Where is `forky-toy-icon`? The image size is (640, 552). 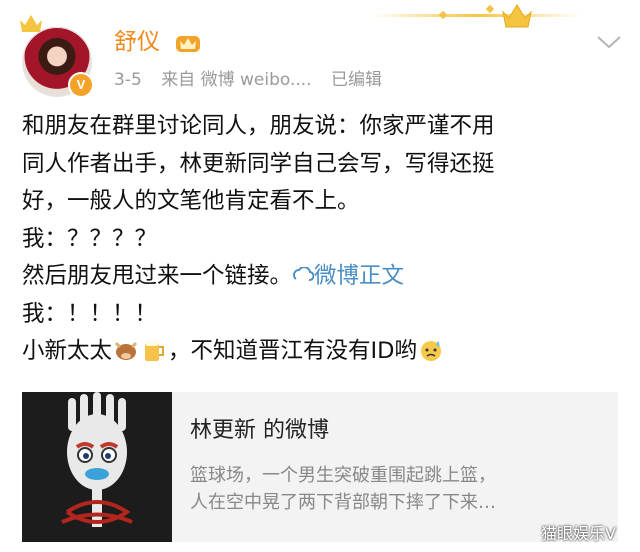 forky-toy-icon is located at coordinates (97, 467).